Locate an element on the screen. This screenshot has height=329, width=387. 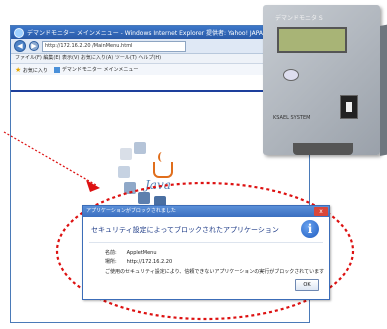
location-key: 場所: is located at coordinates (111, 262).